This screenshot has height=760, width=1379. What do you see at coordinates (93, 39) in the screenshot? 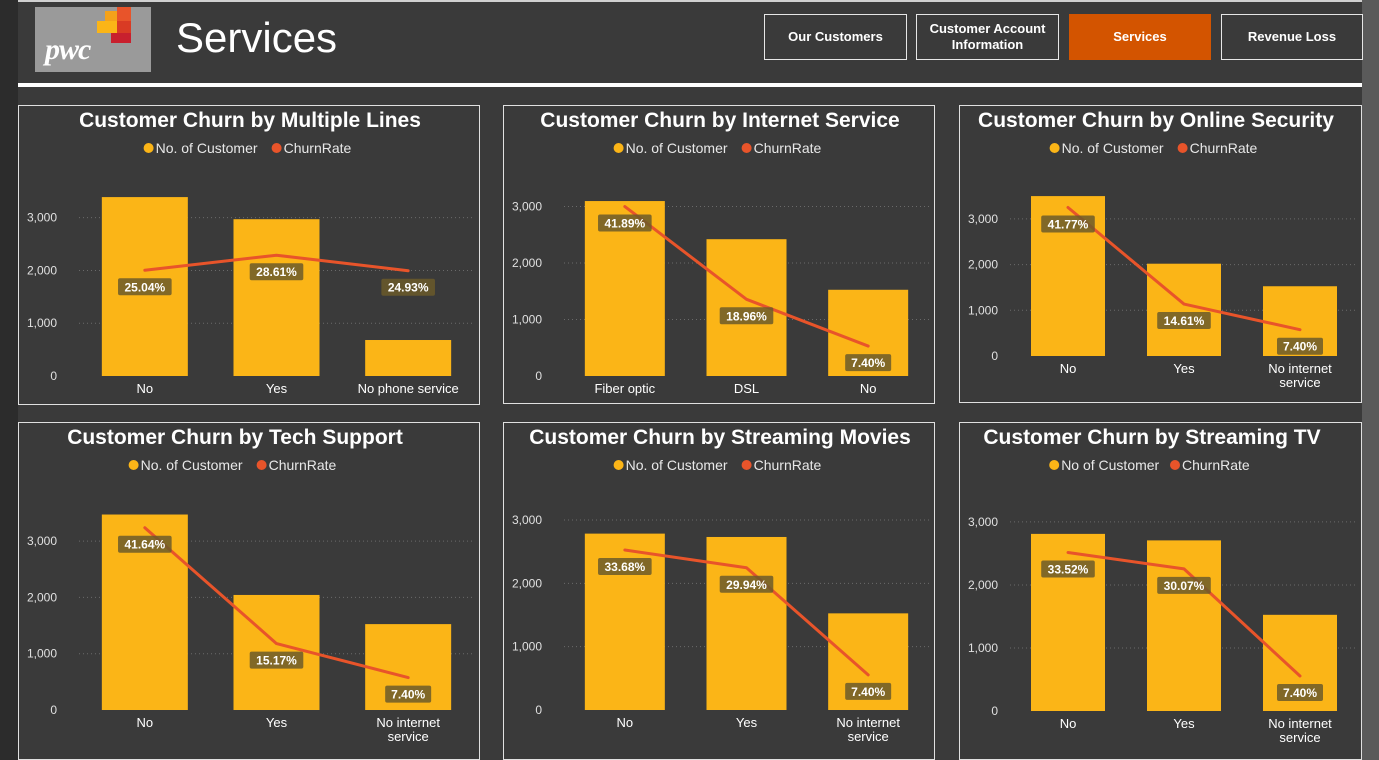
I see `pwc-logo: pwc` at bounding box center [93, 39].